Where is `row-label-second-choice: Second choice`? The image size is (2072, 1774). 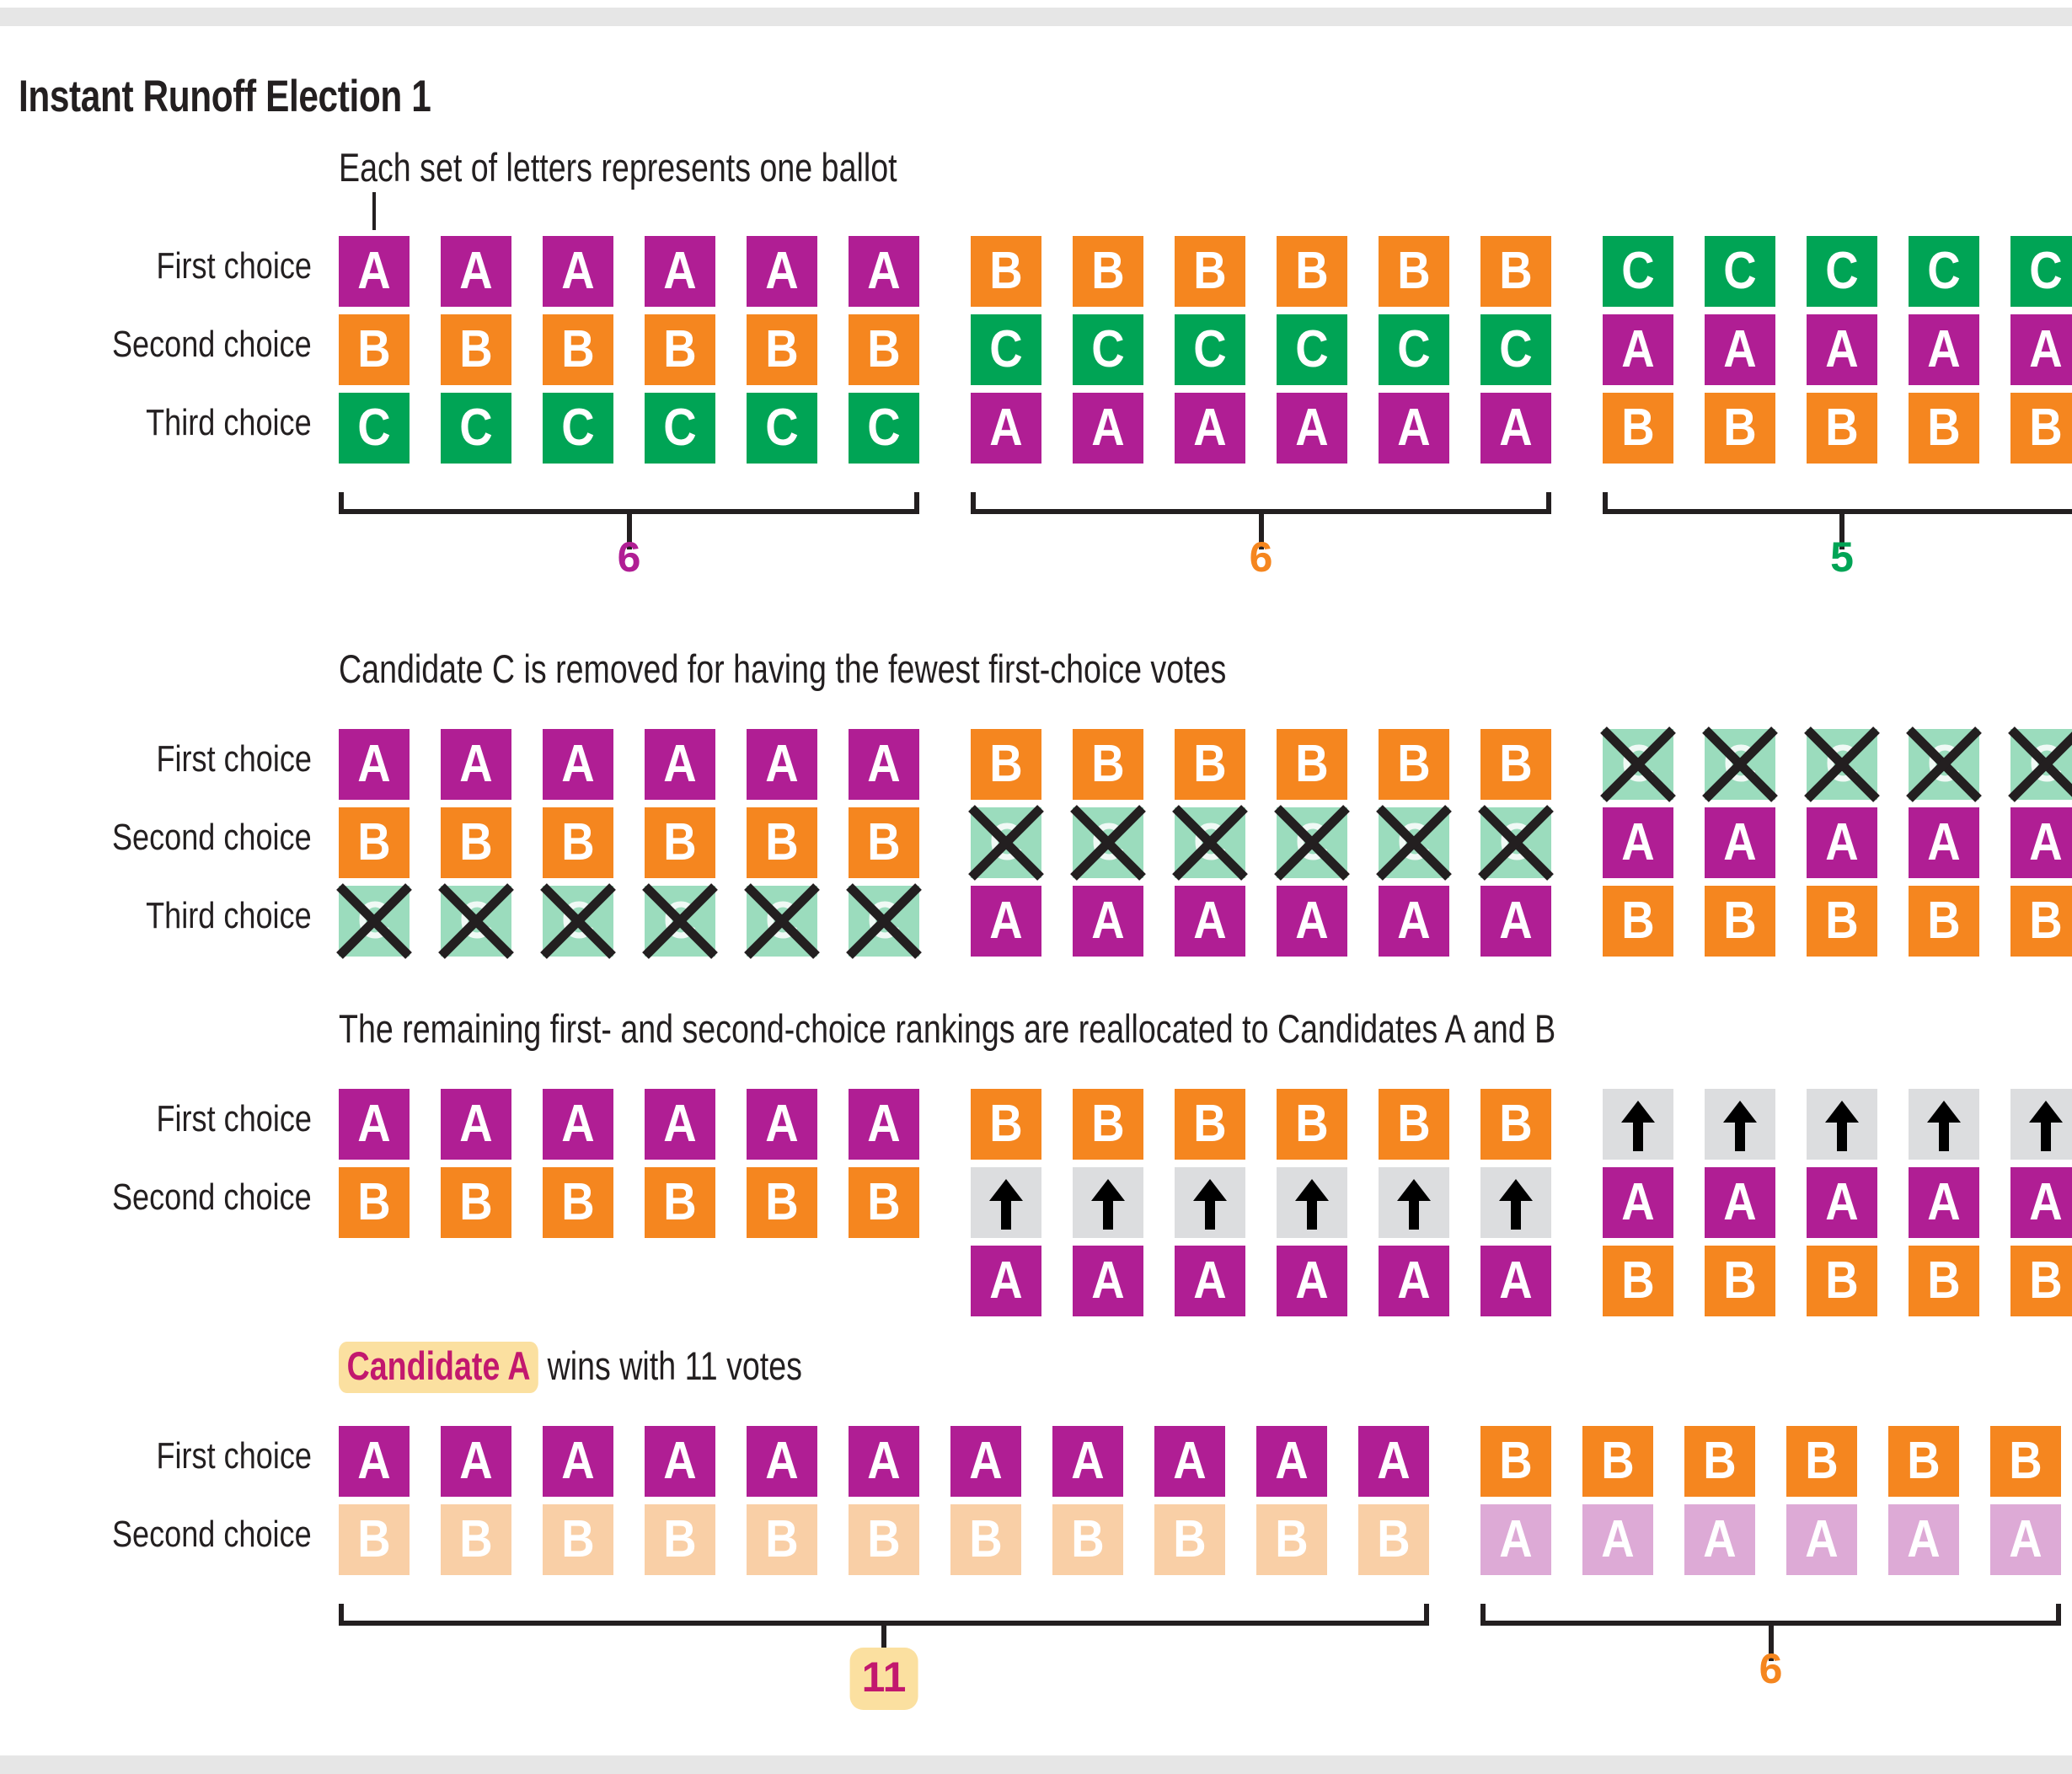
row-label-second-choice: Second choice is located at coordinates (212, 837).